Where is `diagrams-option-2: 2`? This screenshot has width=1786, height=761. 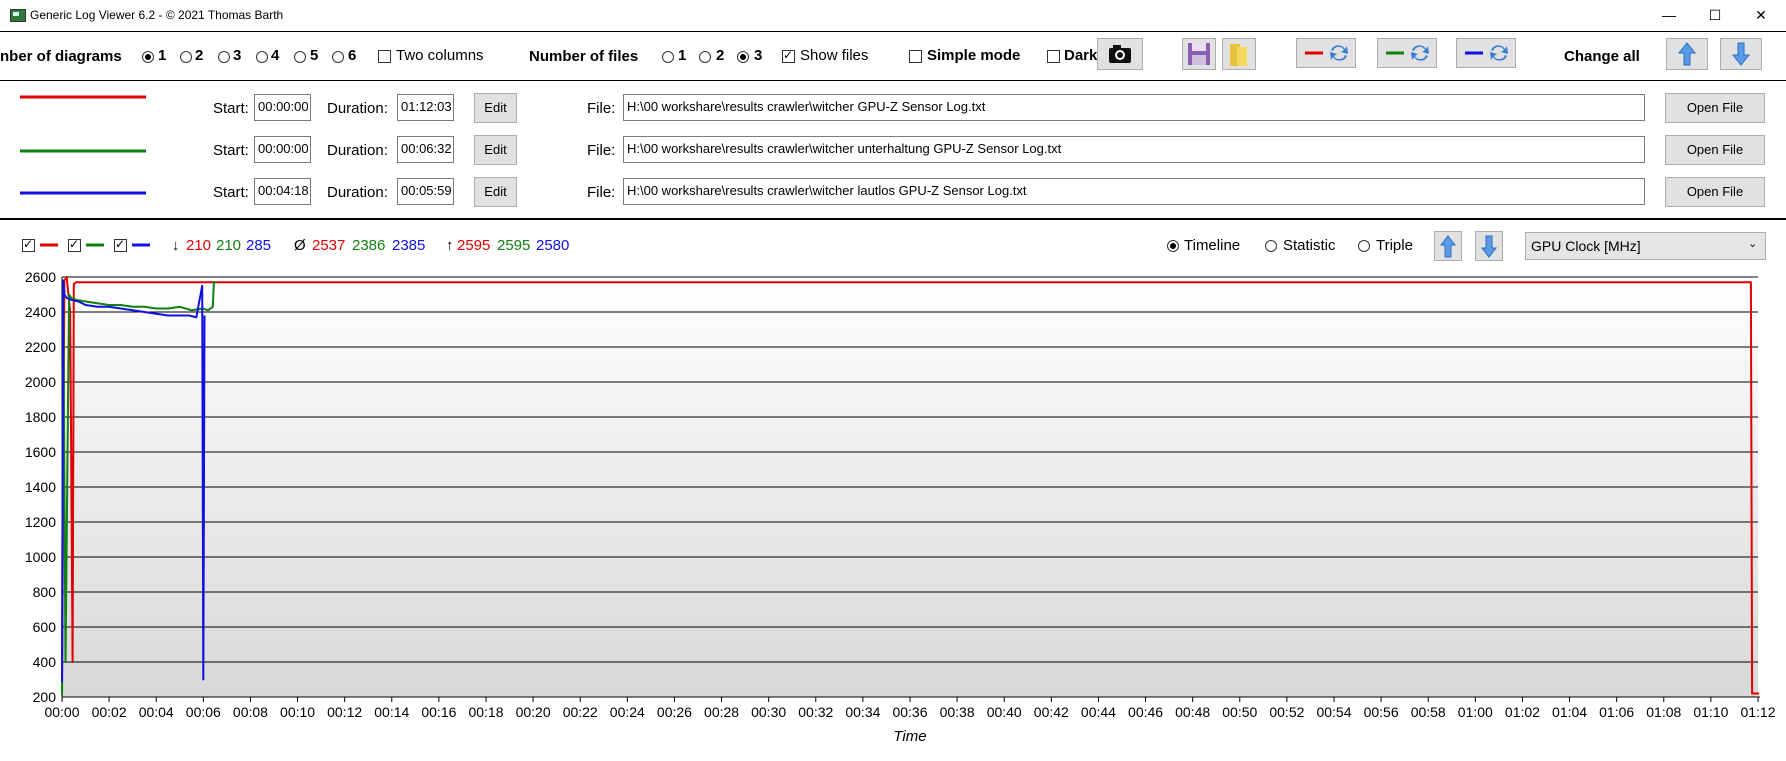 diagrams-option-2: 2 is located at coordinates (199, 55).